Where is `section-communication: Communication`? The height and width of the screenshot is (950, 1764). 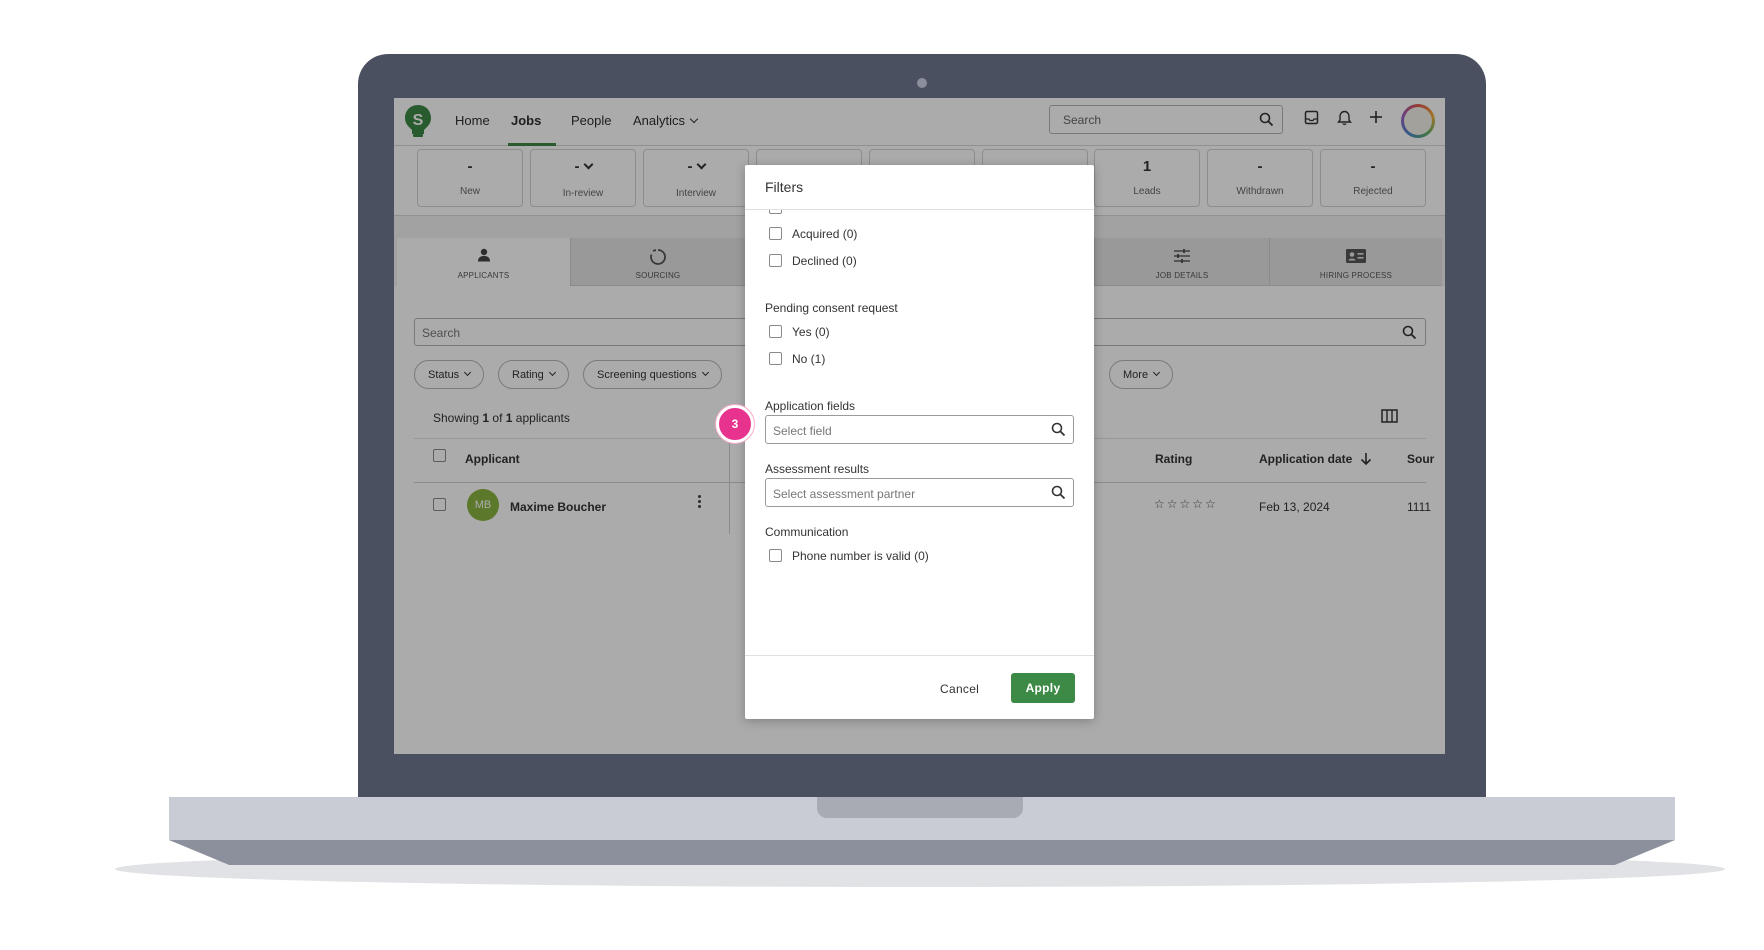
section-communication: Communication is located at coordinates (807, 532).